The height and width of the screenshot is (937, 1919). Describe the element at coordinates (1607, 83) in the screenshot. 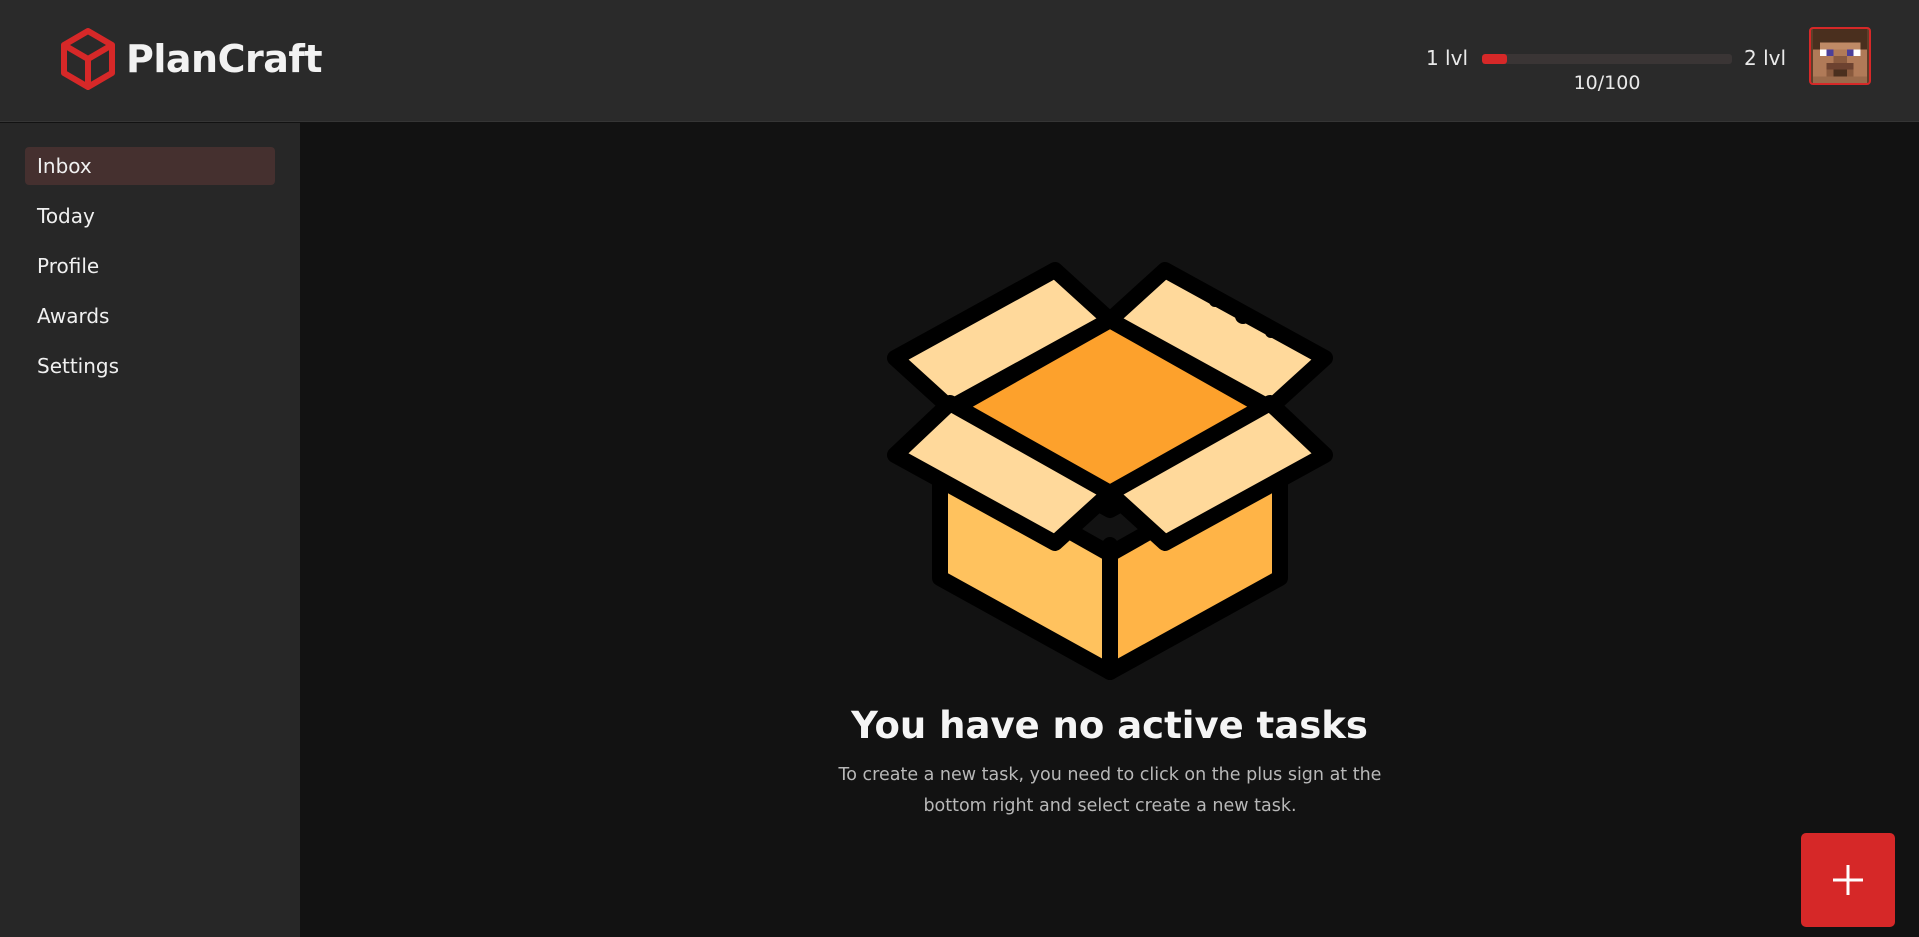

I see `xp-count: 10/100` at that location.